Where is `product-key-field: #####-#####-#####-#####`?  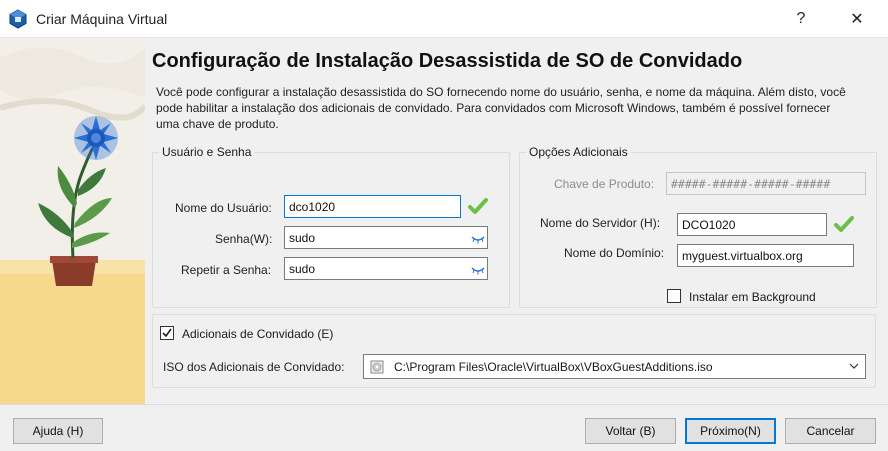
product-key-field: #####-#####-#####-##### is located at coordinates (766, 183).